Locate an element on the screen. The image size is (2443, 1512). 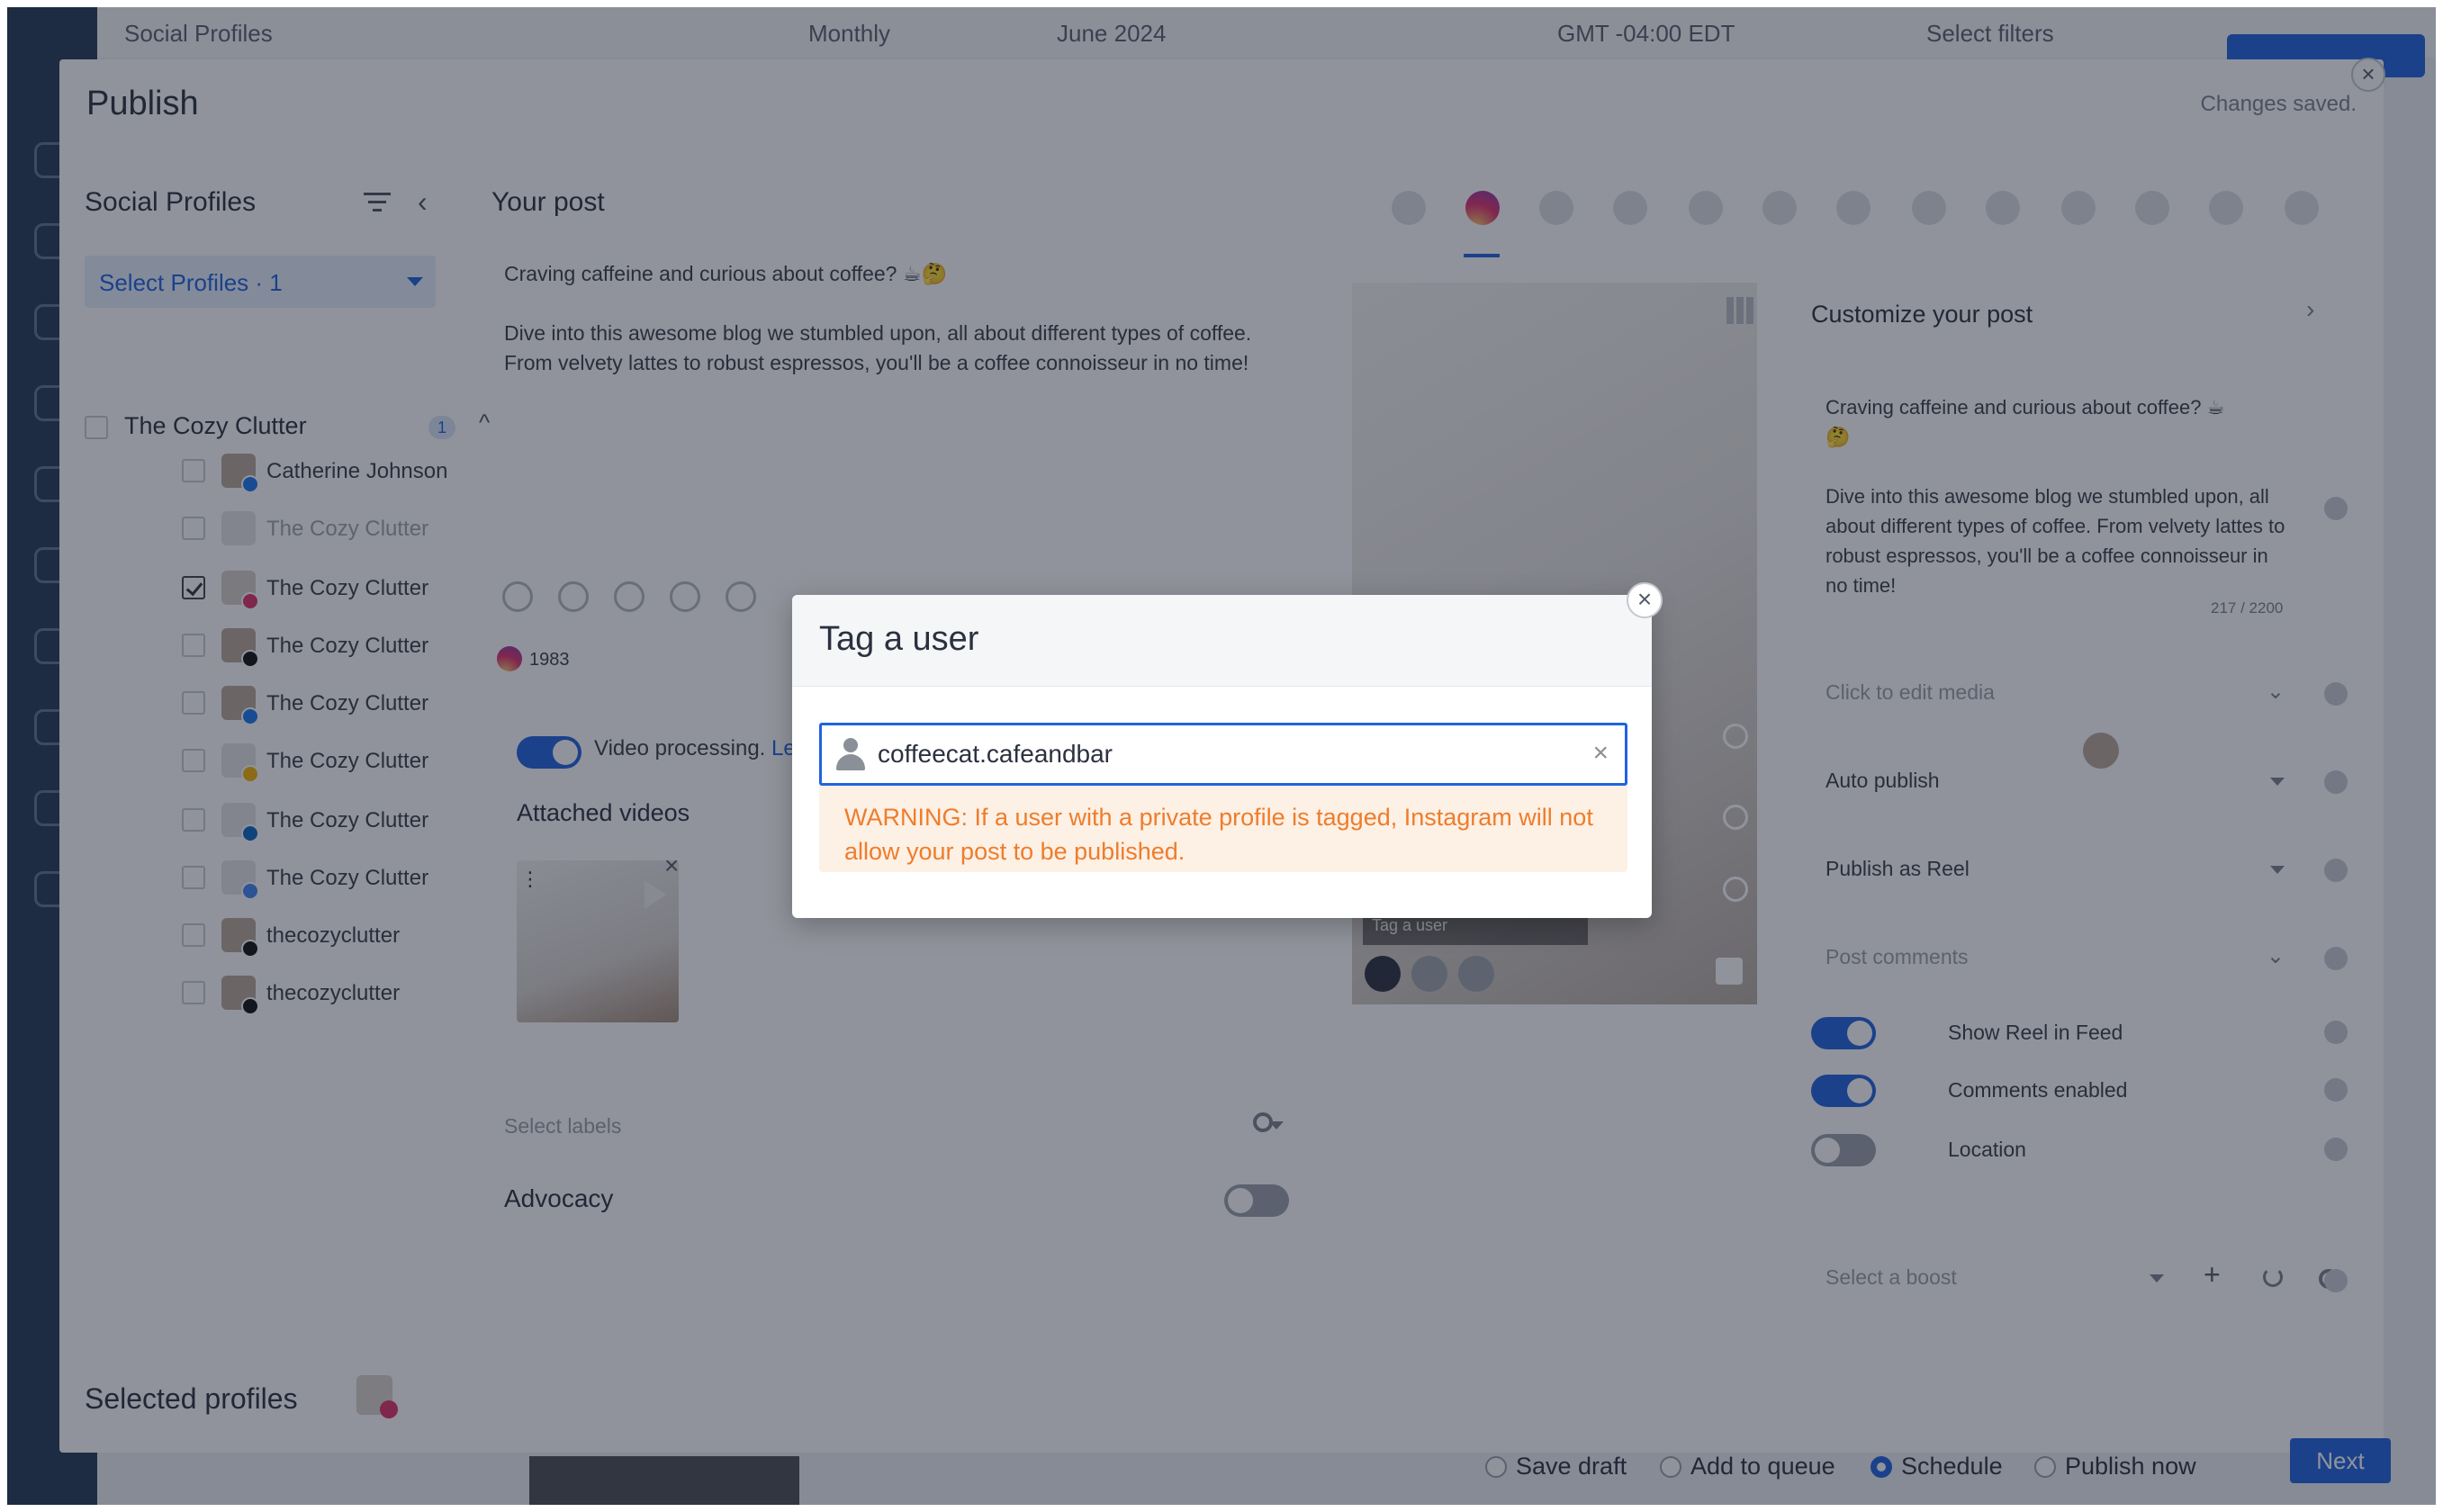
tag-user-input is located at coordinates (1220, 754).